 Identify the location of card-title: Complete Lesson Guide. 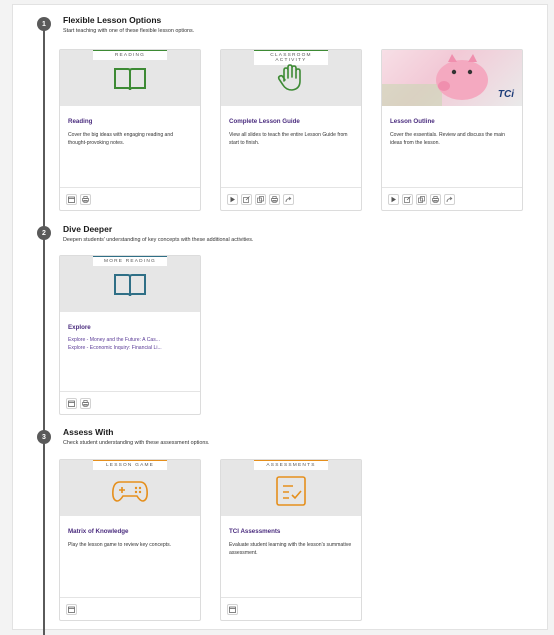
(295, 121).